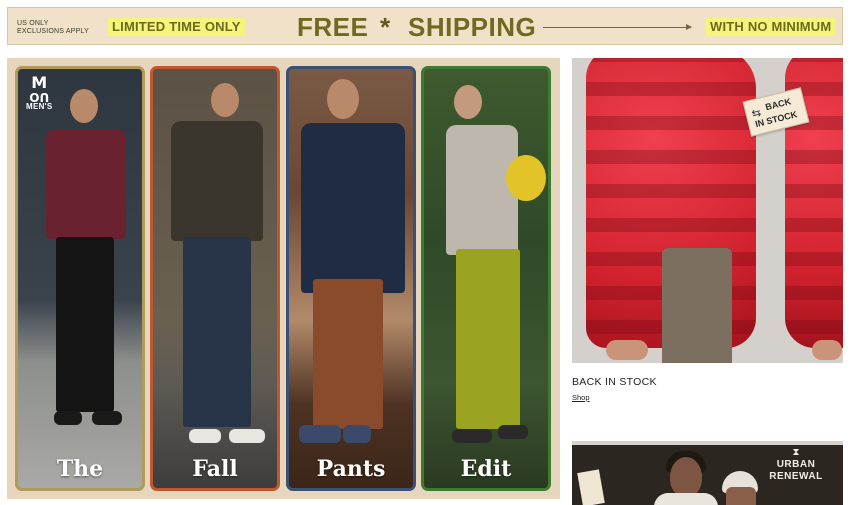  Describe the element at coordinates (486, 469) in the screenshot. I see `caption-edit: Edit` at that location.